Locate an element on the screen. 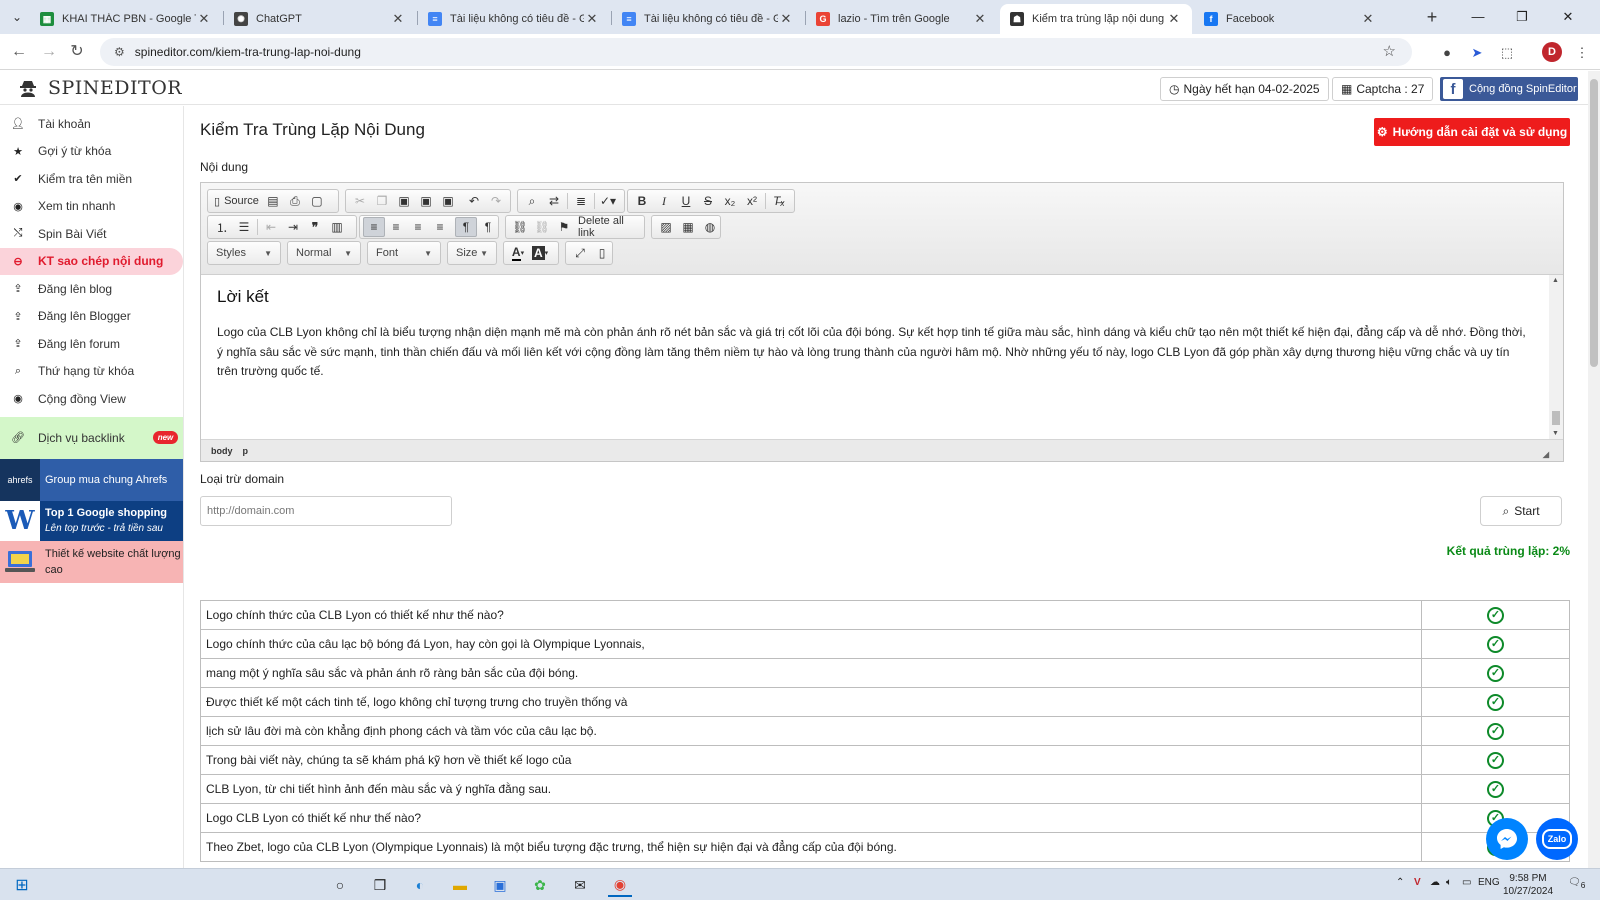 Image resolution: width=1600 pixels, height=900 pixels. scroll-up-icon: ▲ is located at coordinates (1555, 280).